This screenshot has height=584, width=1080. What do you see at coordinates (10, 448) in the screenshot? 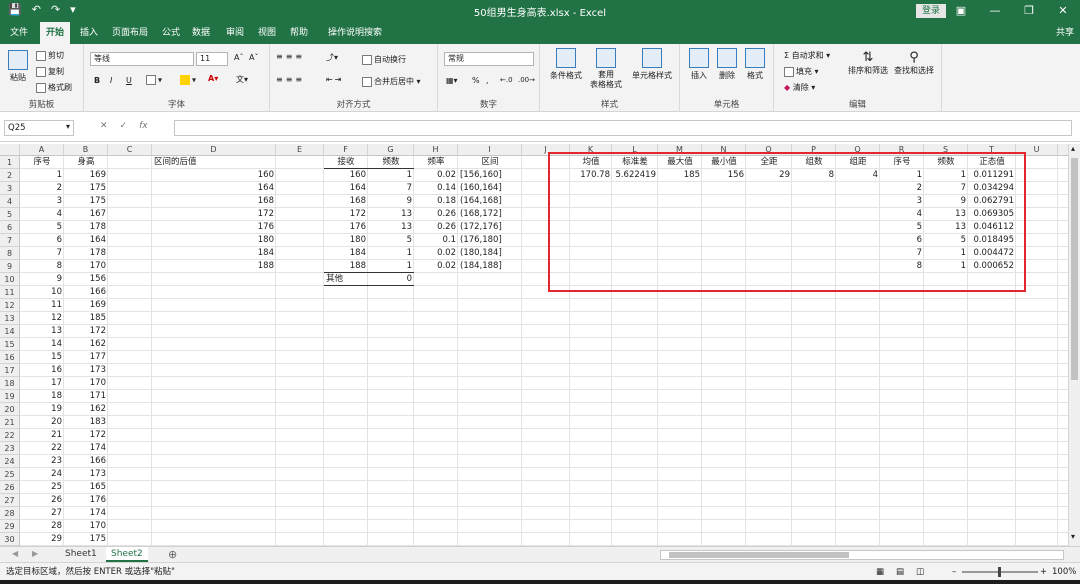
I see `row-header: 23` at bounding box center [10, 448].